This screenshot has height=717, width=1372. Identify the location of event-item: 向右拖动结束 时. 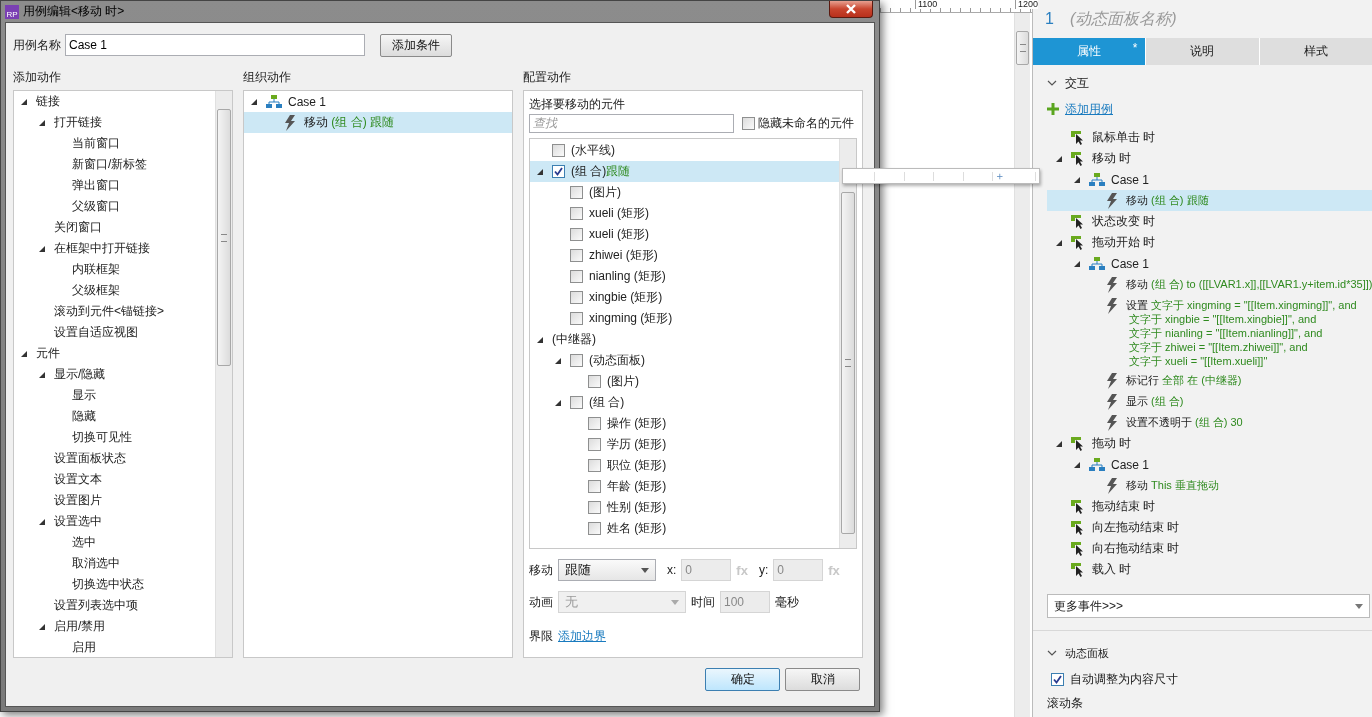
(1136, 548).